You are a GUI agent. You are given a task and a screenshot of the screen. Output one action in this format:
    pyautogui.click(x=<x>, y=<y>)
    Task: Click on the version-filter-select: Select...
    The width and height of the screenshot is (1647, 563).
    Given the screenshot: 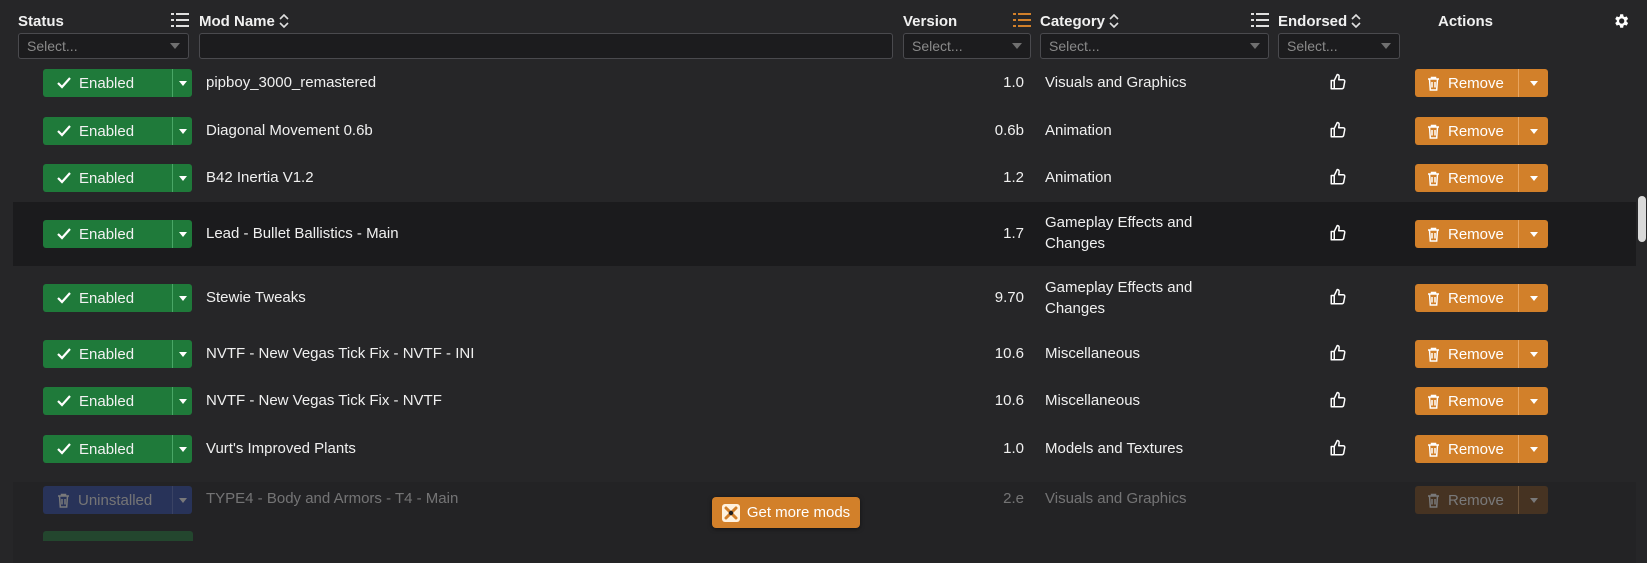 What is the action you would take?
    pyautogui.click(x=967, y=46)
    